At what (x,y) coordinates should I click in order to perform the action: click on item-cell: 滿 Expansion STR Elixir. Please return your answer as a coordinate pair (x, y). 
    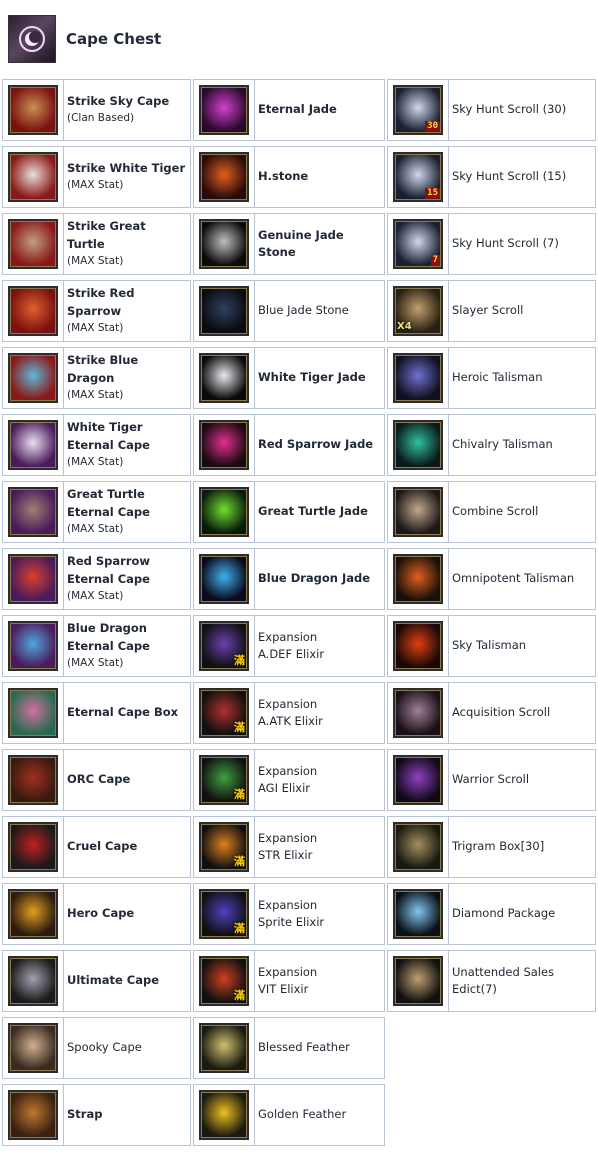
    Looking at the image, I should click on (289, 847).